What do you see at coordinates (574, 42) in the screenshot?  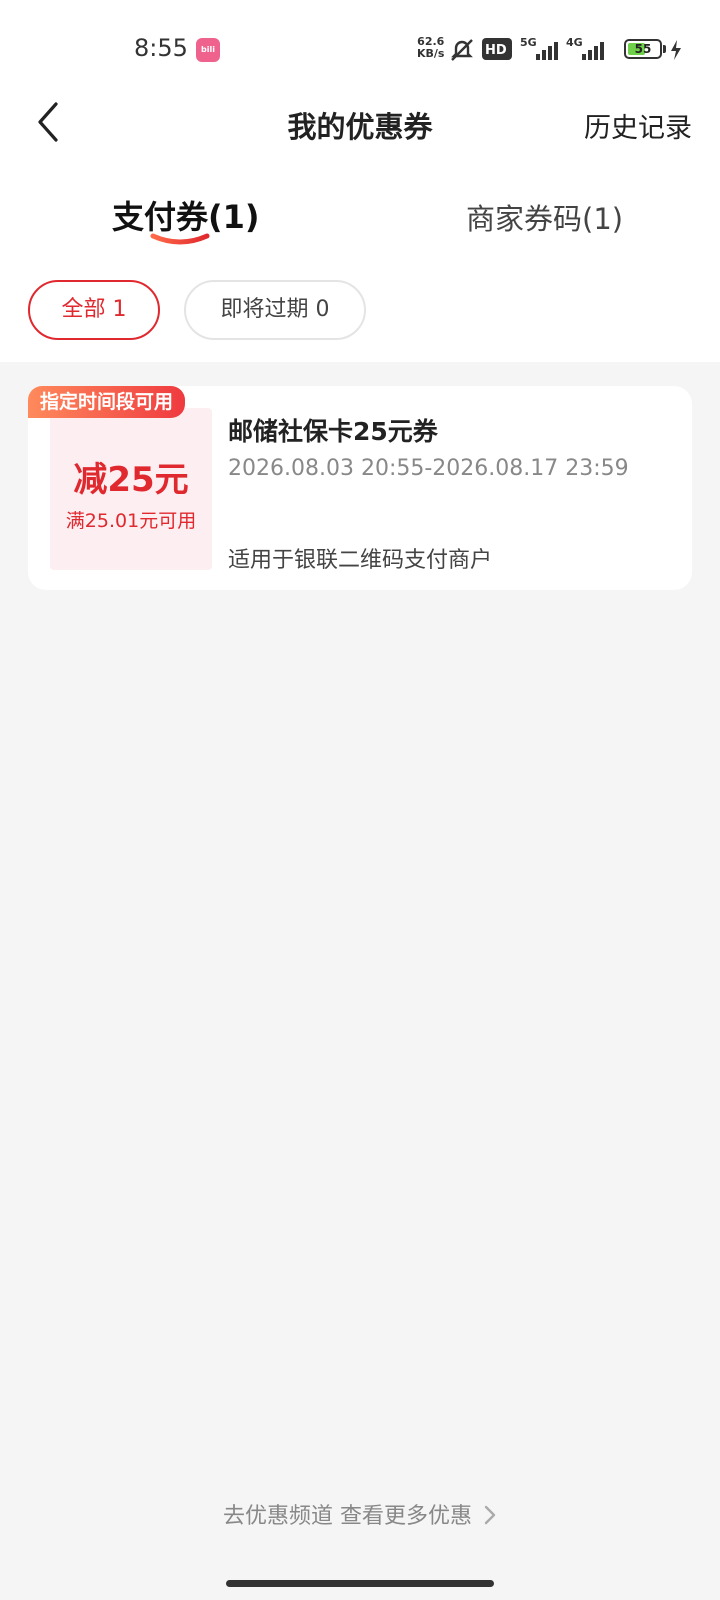 I see `signal-4g-label: 4G` at bounding box center [574, 42].